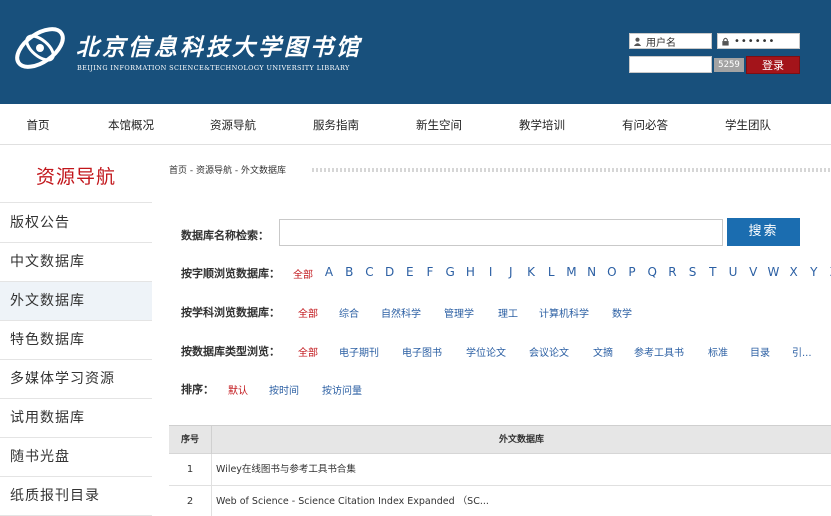 This screenshot has width=831, height=516. What do you see at coordinates (486, 351) in the screenshot?
I see `type-thesis: 学位论文` at bounding box center [486, 351].